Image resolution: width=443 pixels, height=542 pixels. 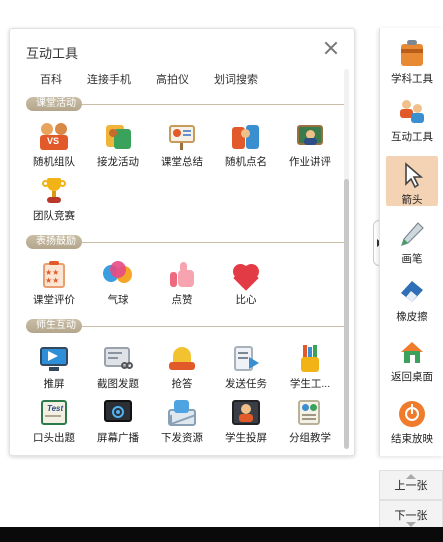 I want to click on pen-icon, so click(x=412, y=234).